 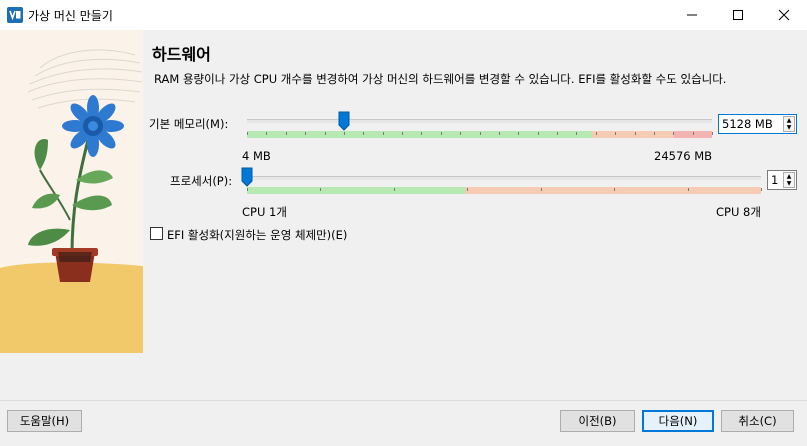 I want to click on next-button: 다음(N), so click(x=678, y=421).